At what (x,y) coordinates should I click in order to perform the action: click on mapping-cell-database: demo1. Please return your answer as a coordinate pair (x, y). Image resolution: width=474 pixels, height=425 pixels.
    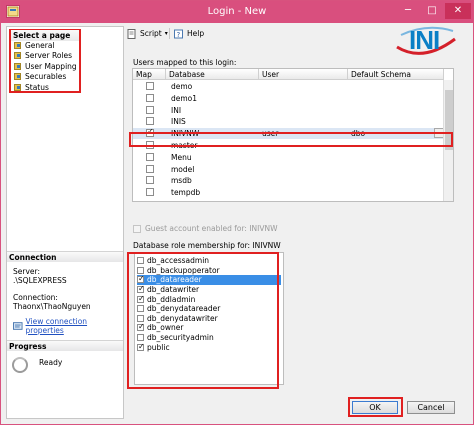
    Looking at the image, I should click on (184, 98).